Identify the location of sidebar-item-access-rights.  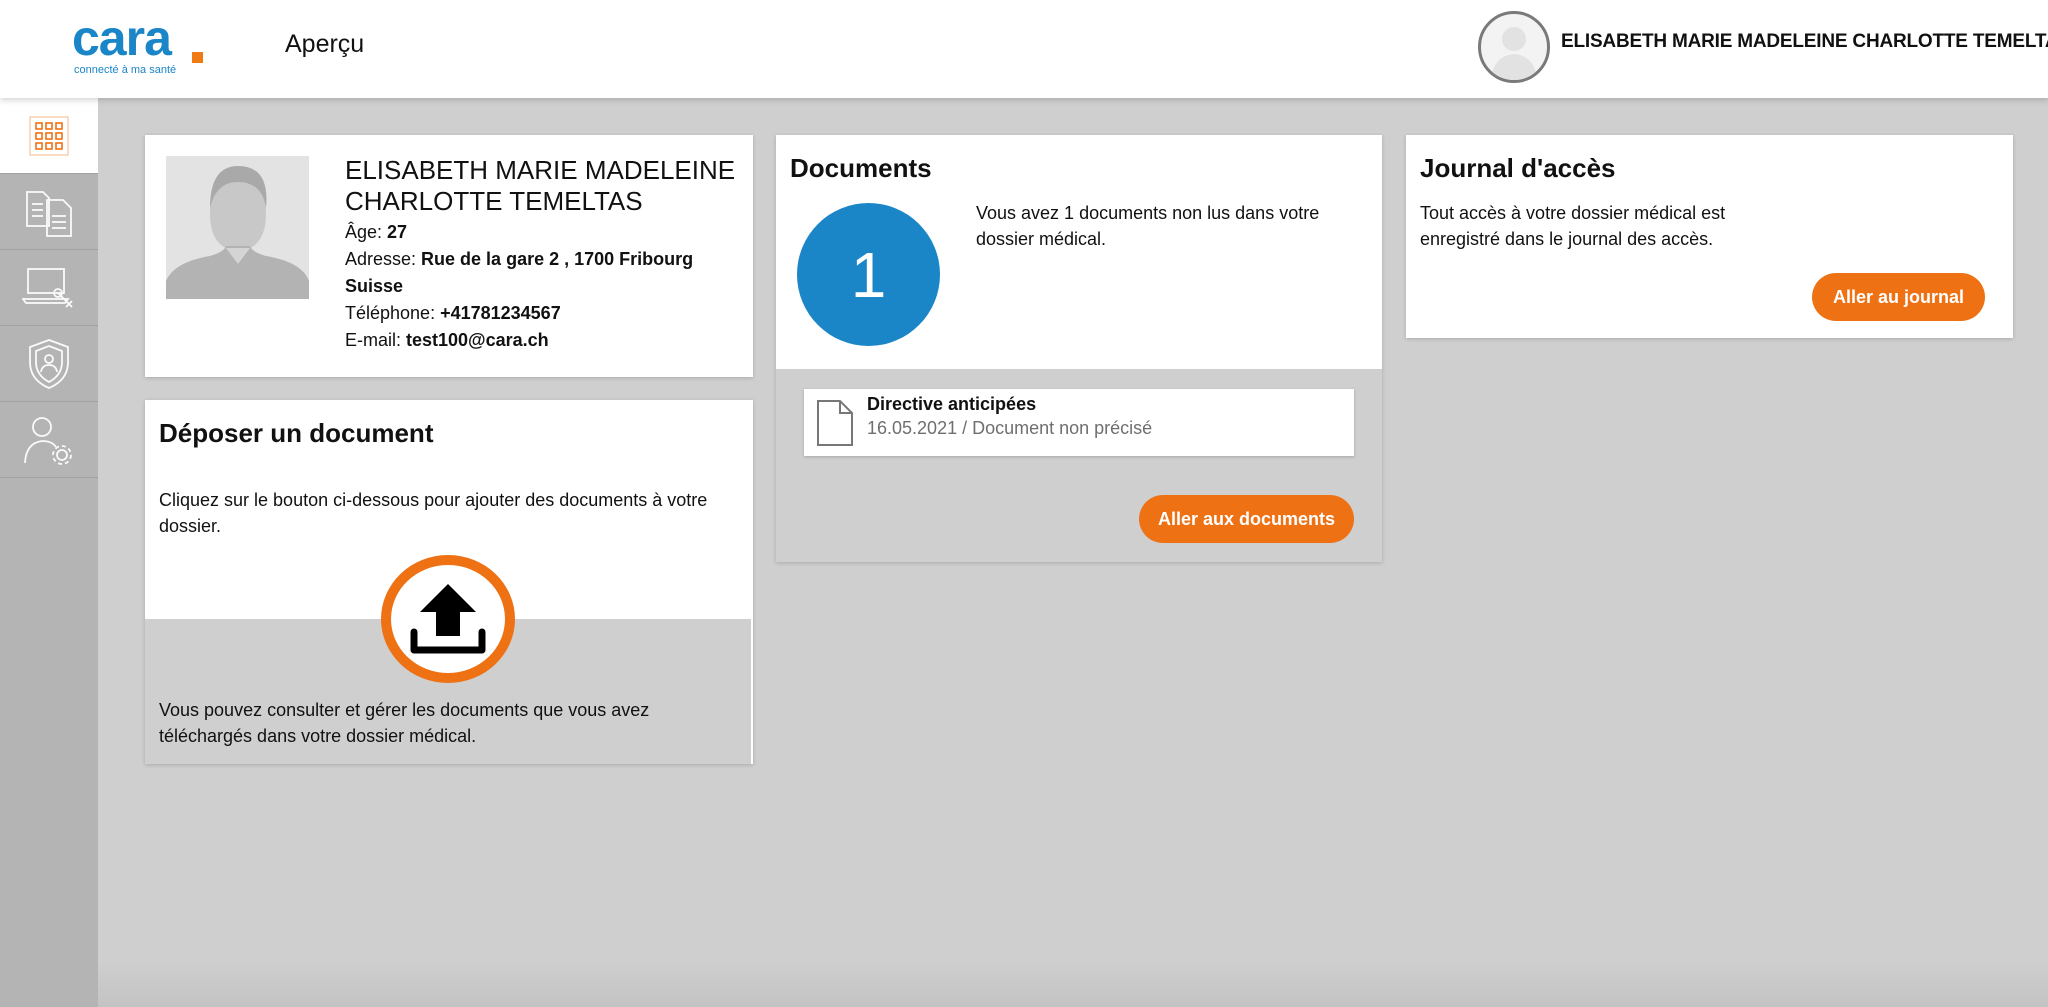
(49, 364).